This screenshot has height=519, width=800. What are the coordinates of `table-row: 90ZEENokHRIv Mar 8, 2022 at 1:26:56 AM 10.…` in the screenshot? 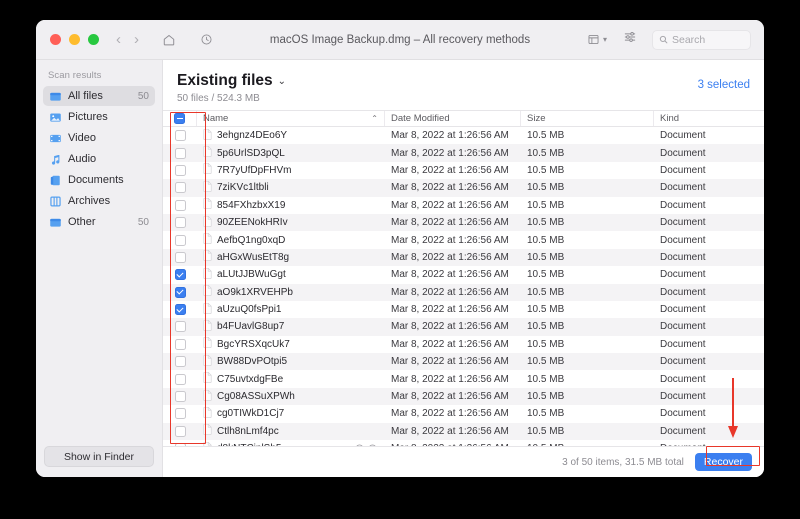 It's located at (463, 222).